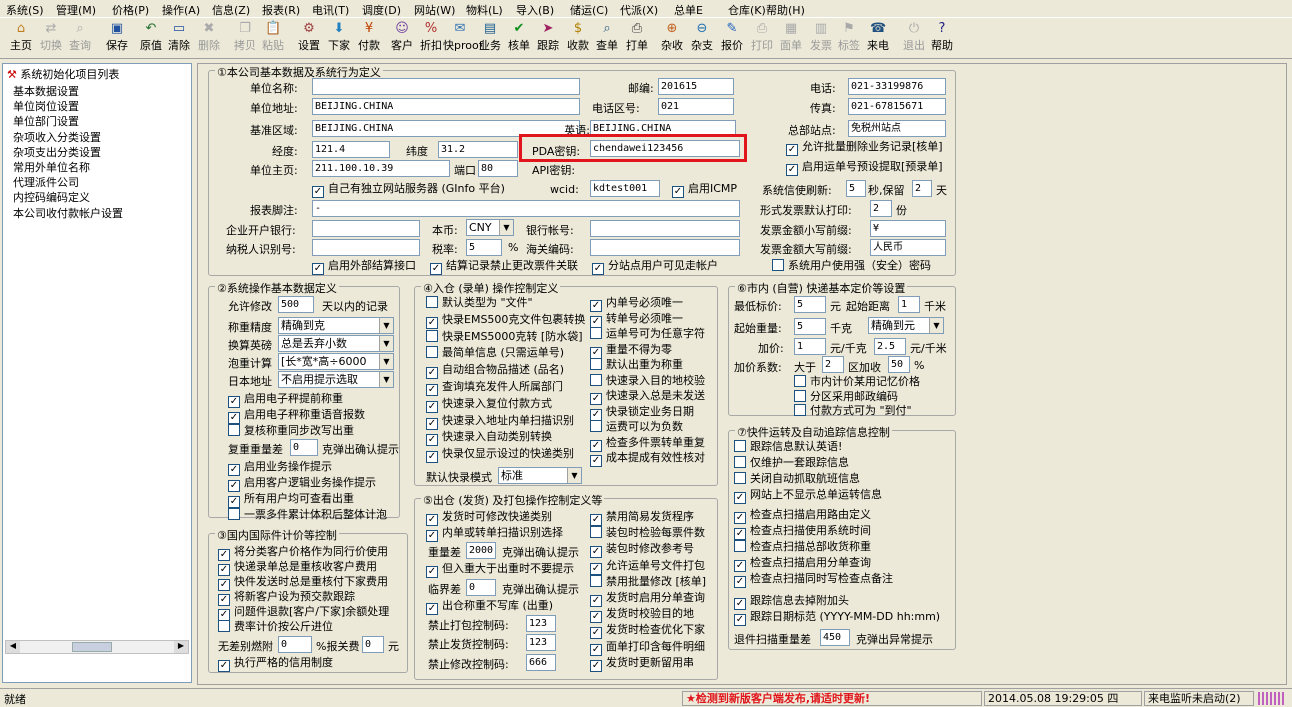 The width and height of the screenshot is (1292, 707). I want to click on customs-fee-field: 0, so click(373, 644).